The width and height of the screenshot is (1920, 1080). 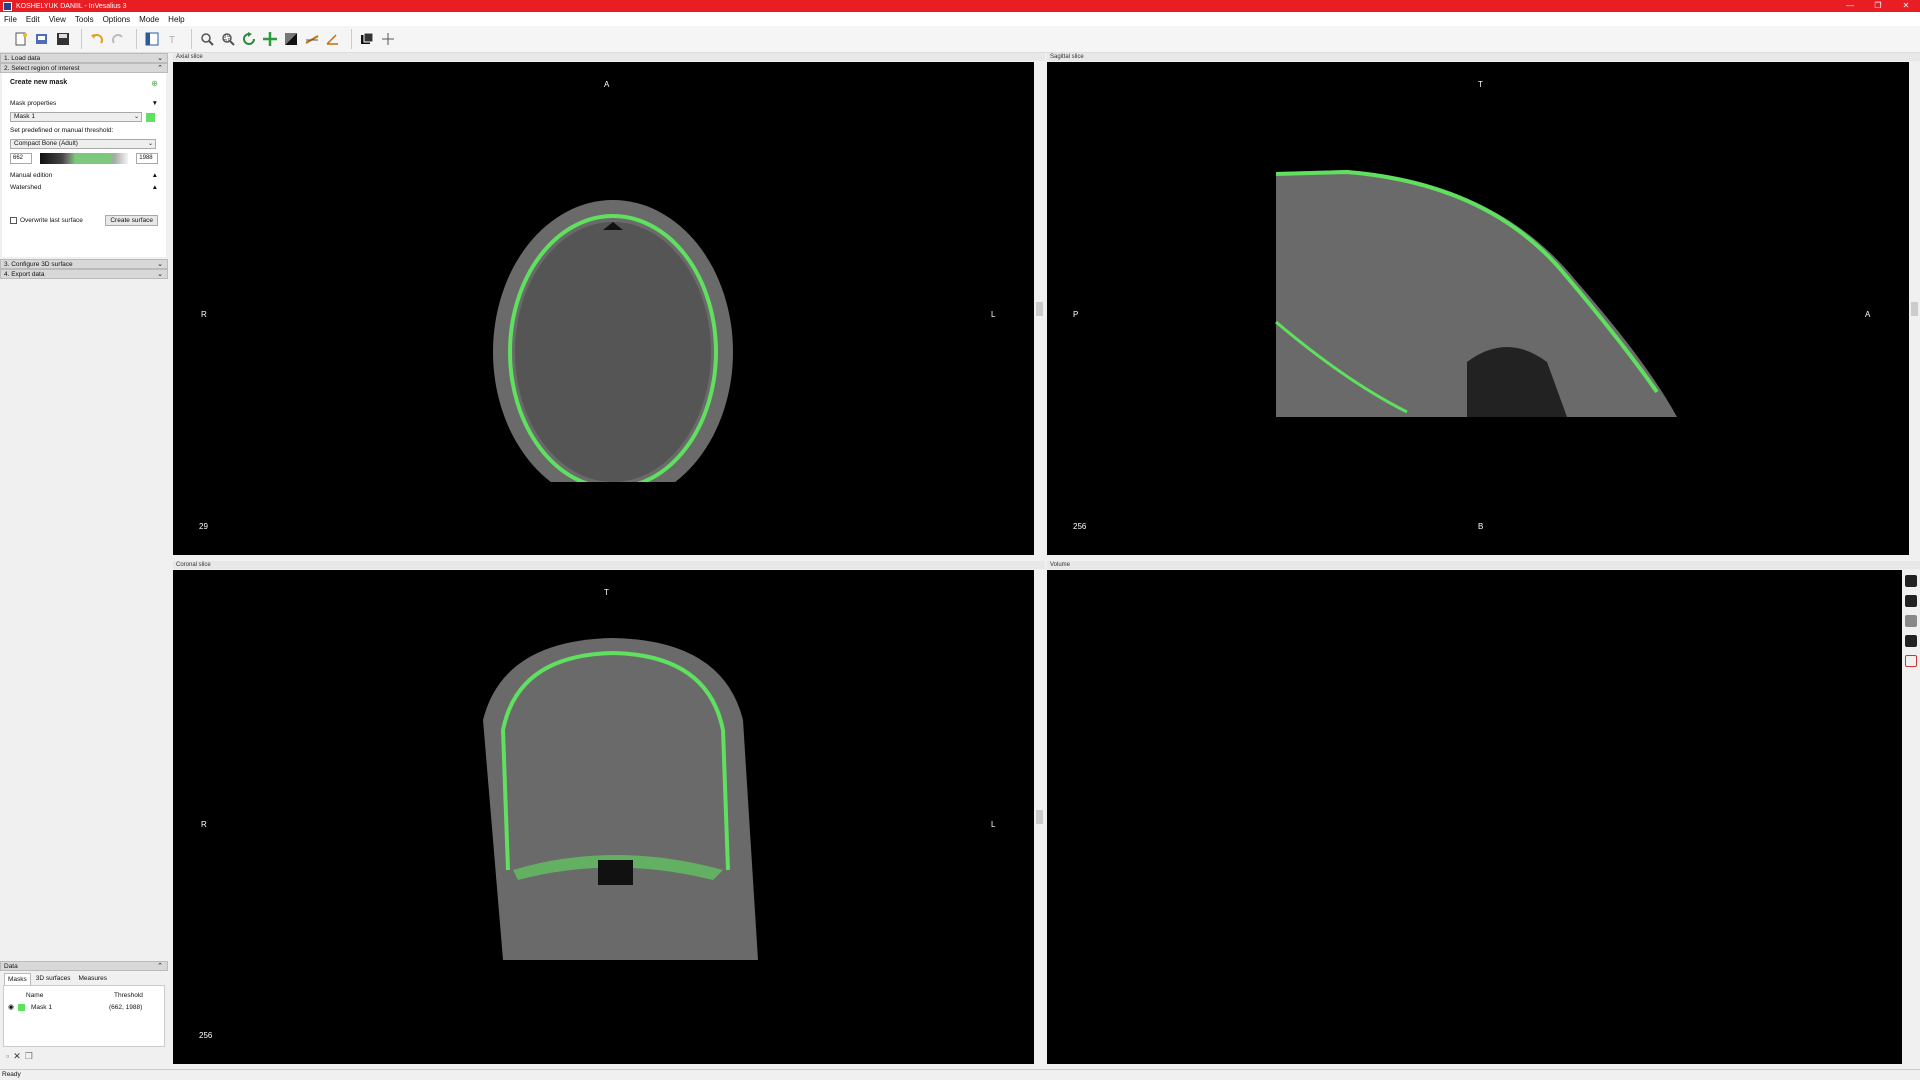 What do you see at coordinates (31, 175) in the screenshot?
I see `manual-edition-label: Manual edition` at bounding box center [31, 175].